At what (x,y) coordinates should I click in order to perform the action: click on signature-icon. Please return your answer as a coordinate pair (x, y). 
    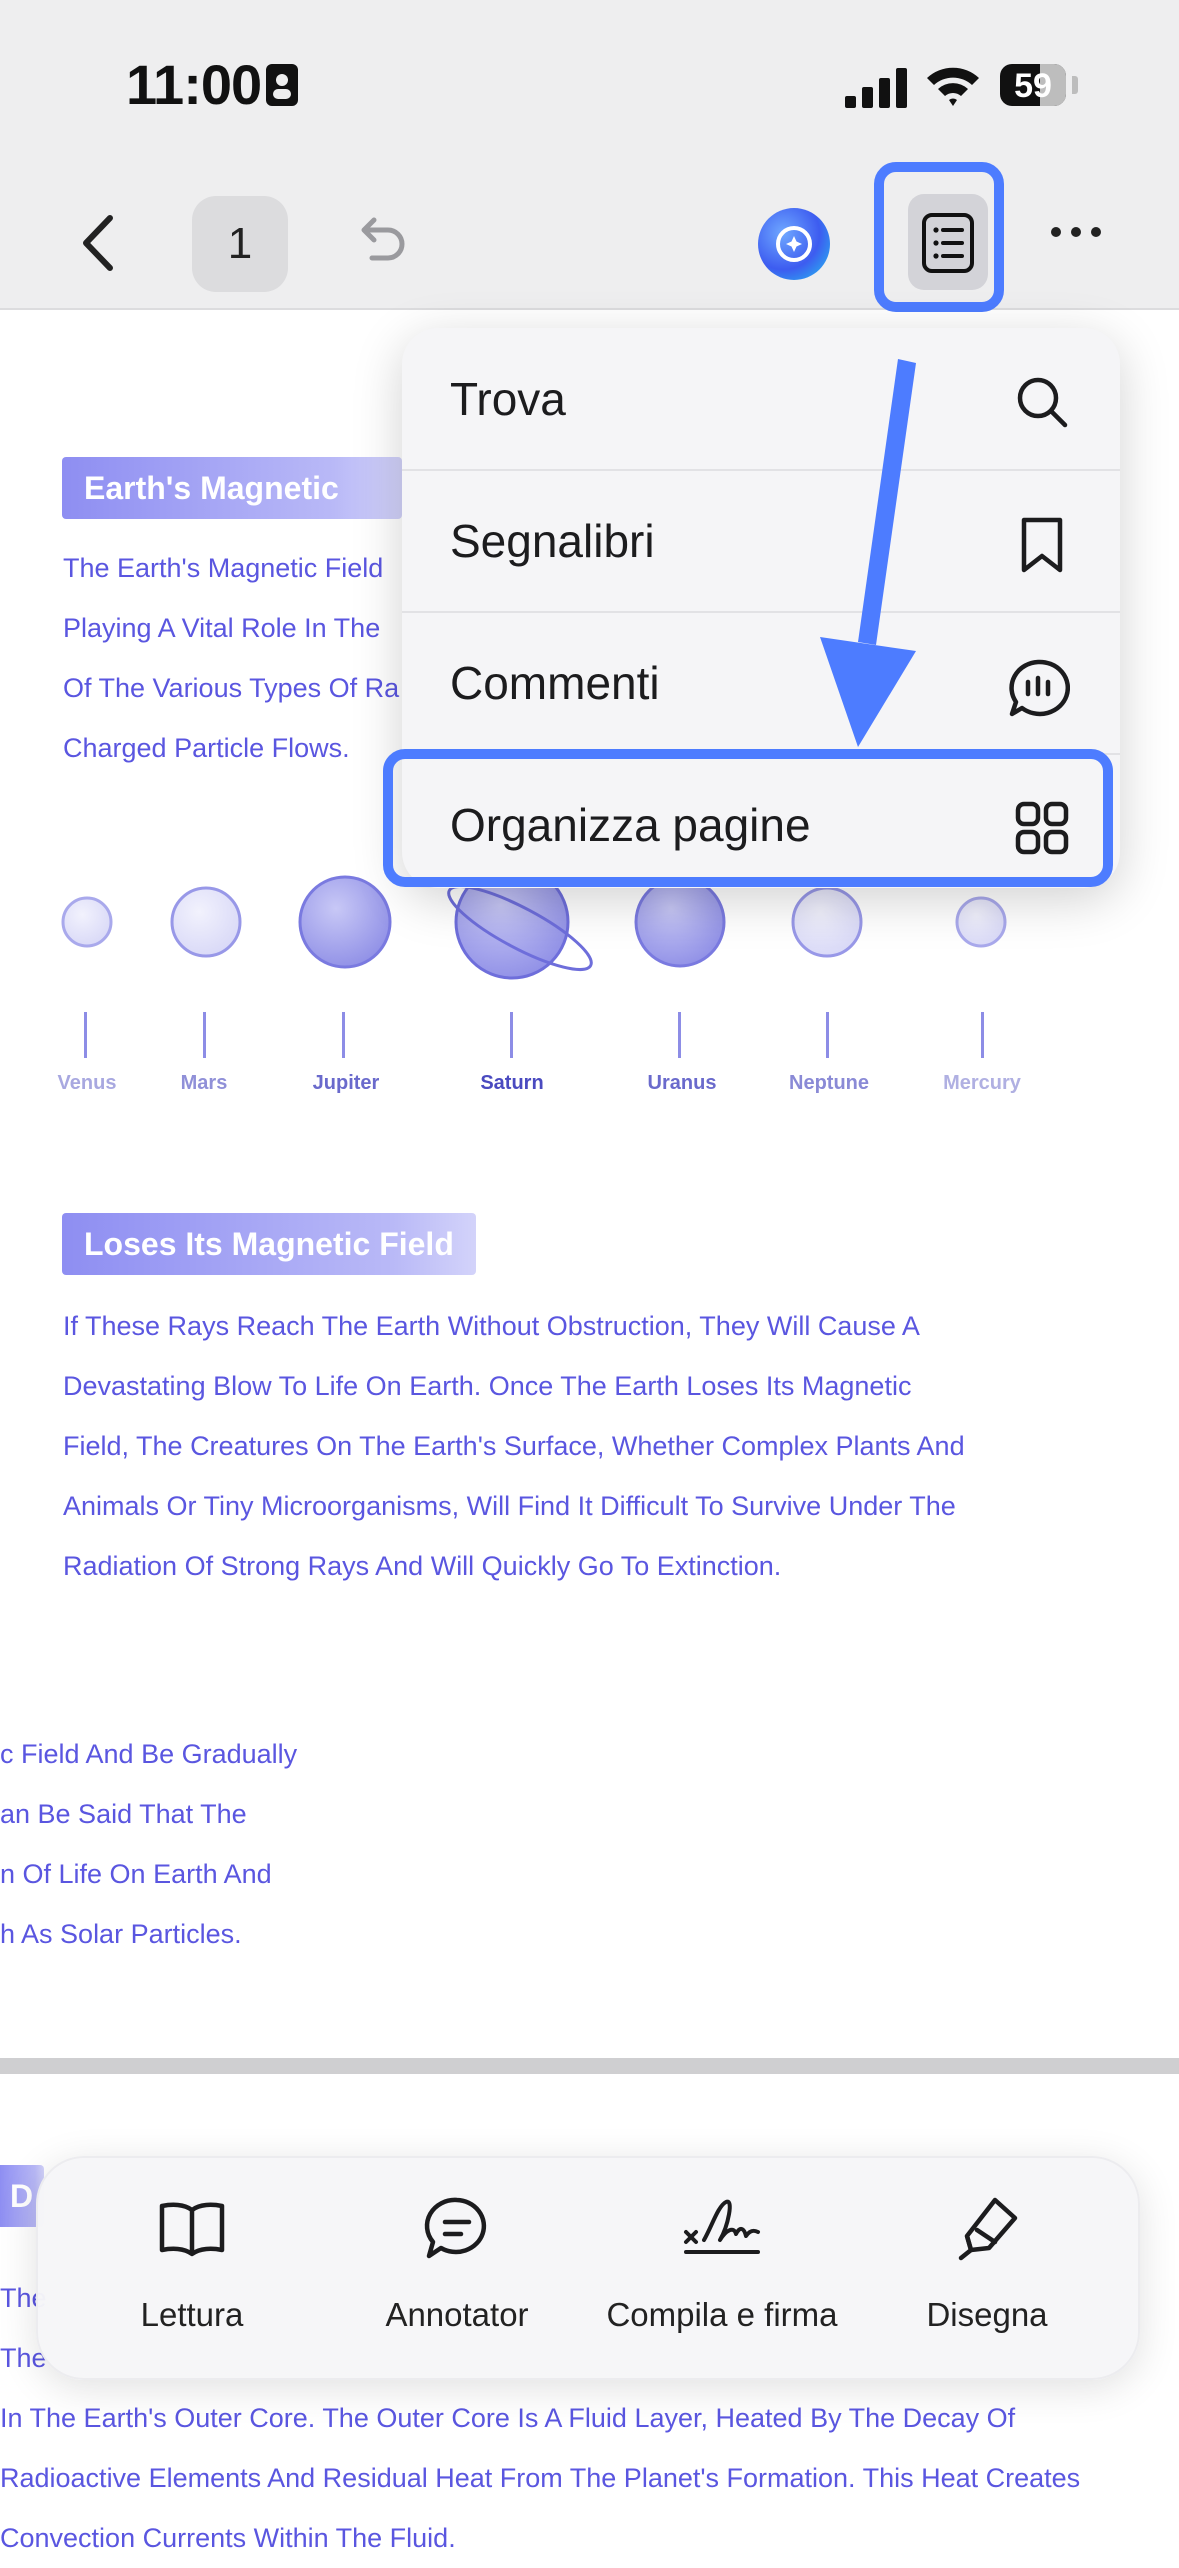
    Looking at the image, I should click on (722, 2226).